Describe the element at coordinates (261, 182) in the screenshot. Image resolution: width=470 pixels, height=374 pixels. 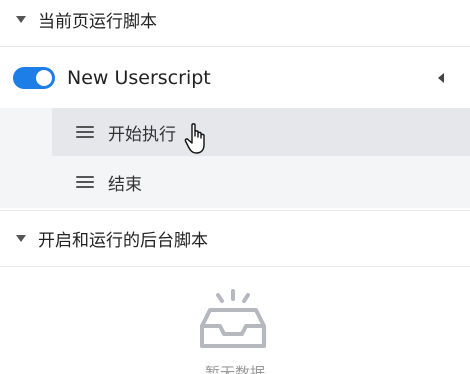
I see `menu-item-end: 结束` at that location.